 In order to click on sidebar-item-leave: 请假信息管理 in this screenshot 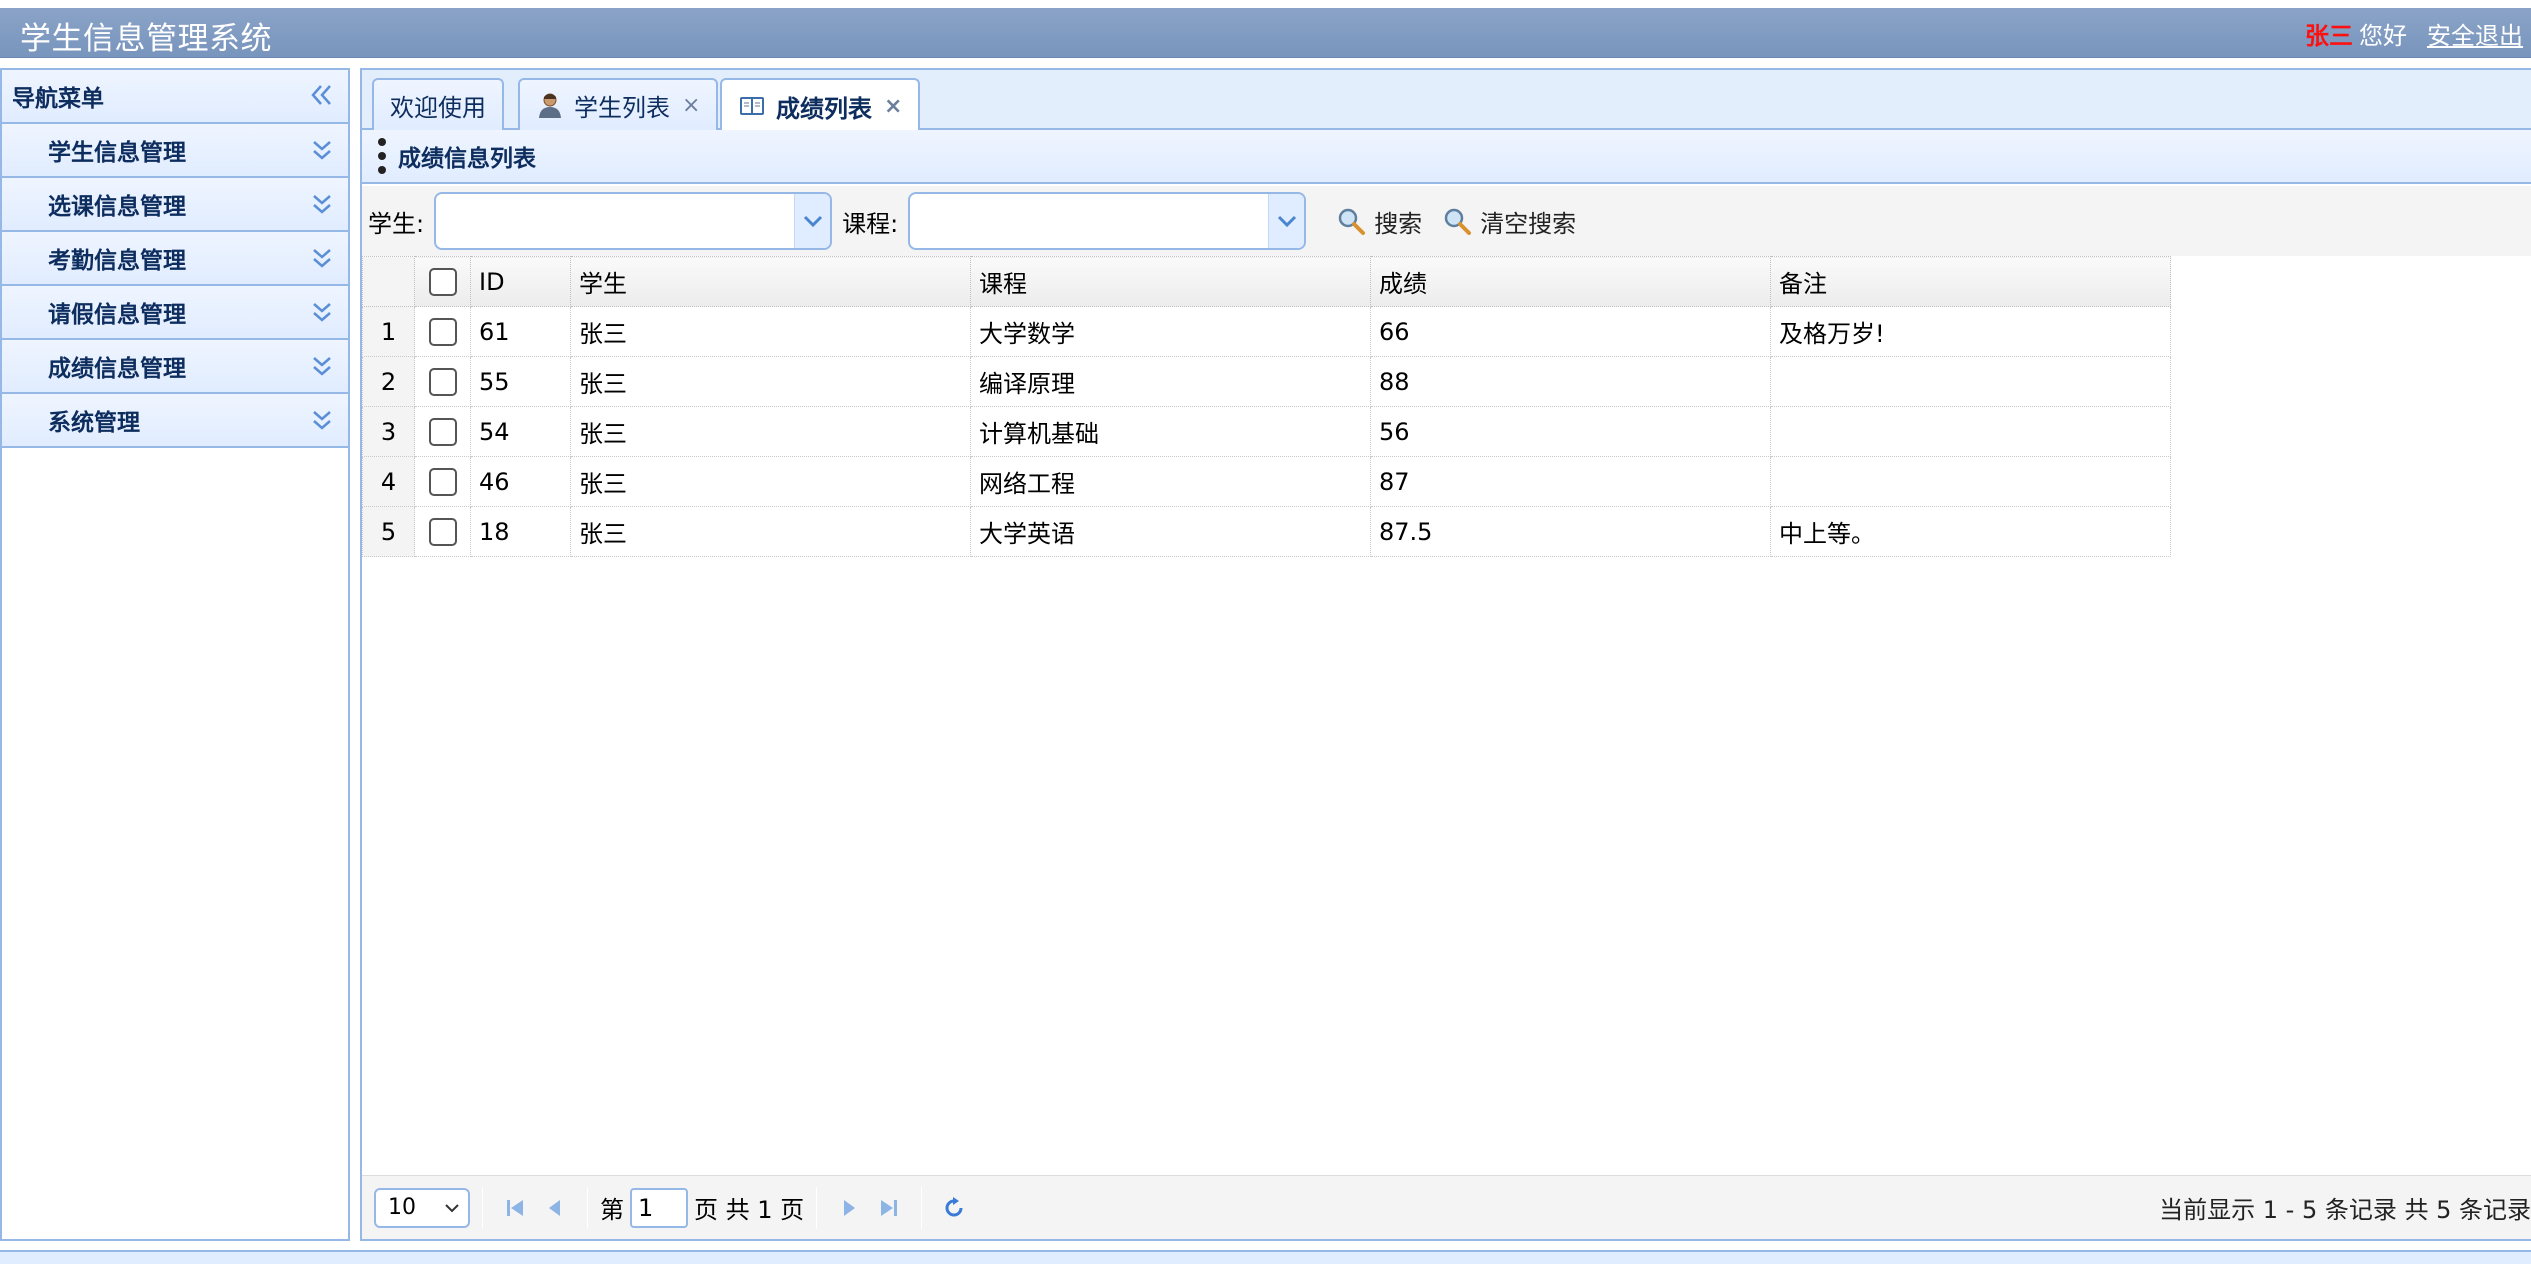, I will do `click(175, 313)`.